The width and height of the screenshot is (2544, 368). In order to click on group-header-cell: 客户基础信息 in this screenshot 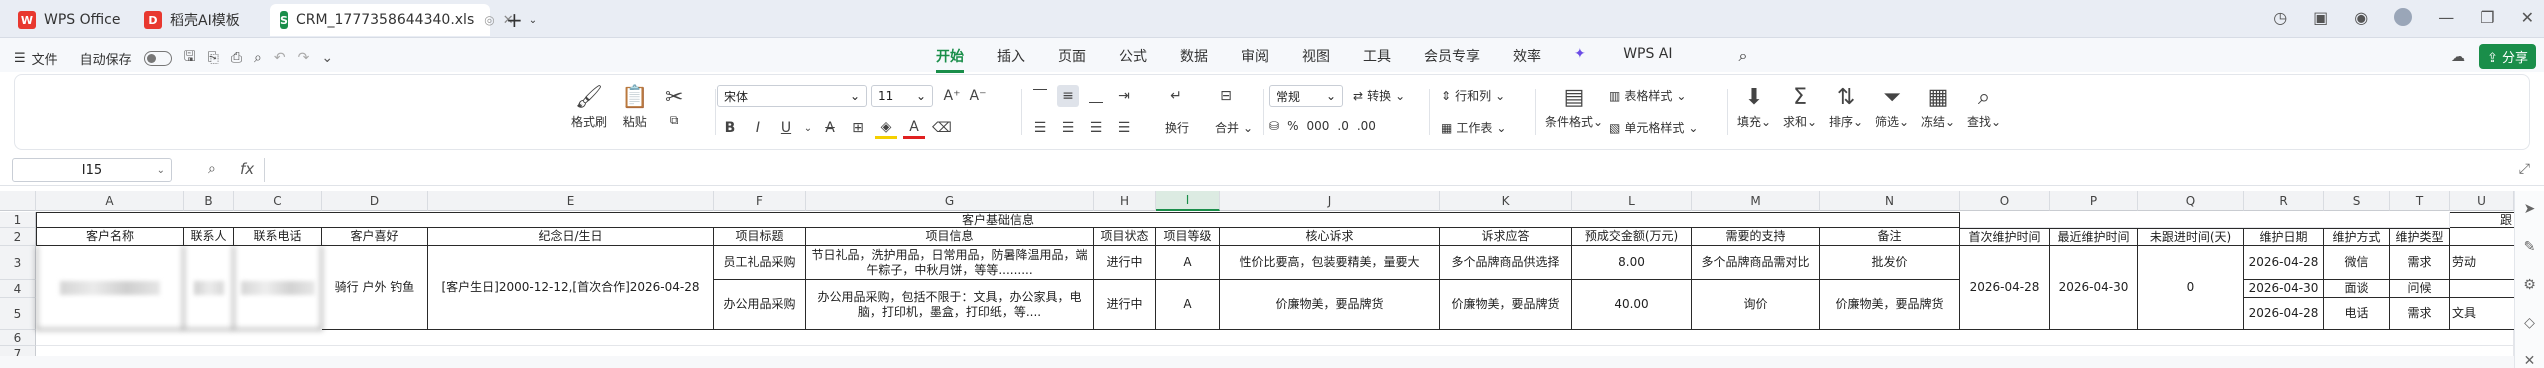, I will do `click(998, 220)`.